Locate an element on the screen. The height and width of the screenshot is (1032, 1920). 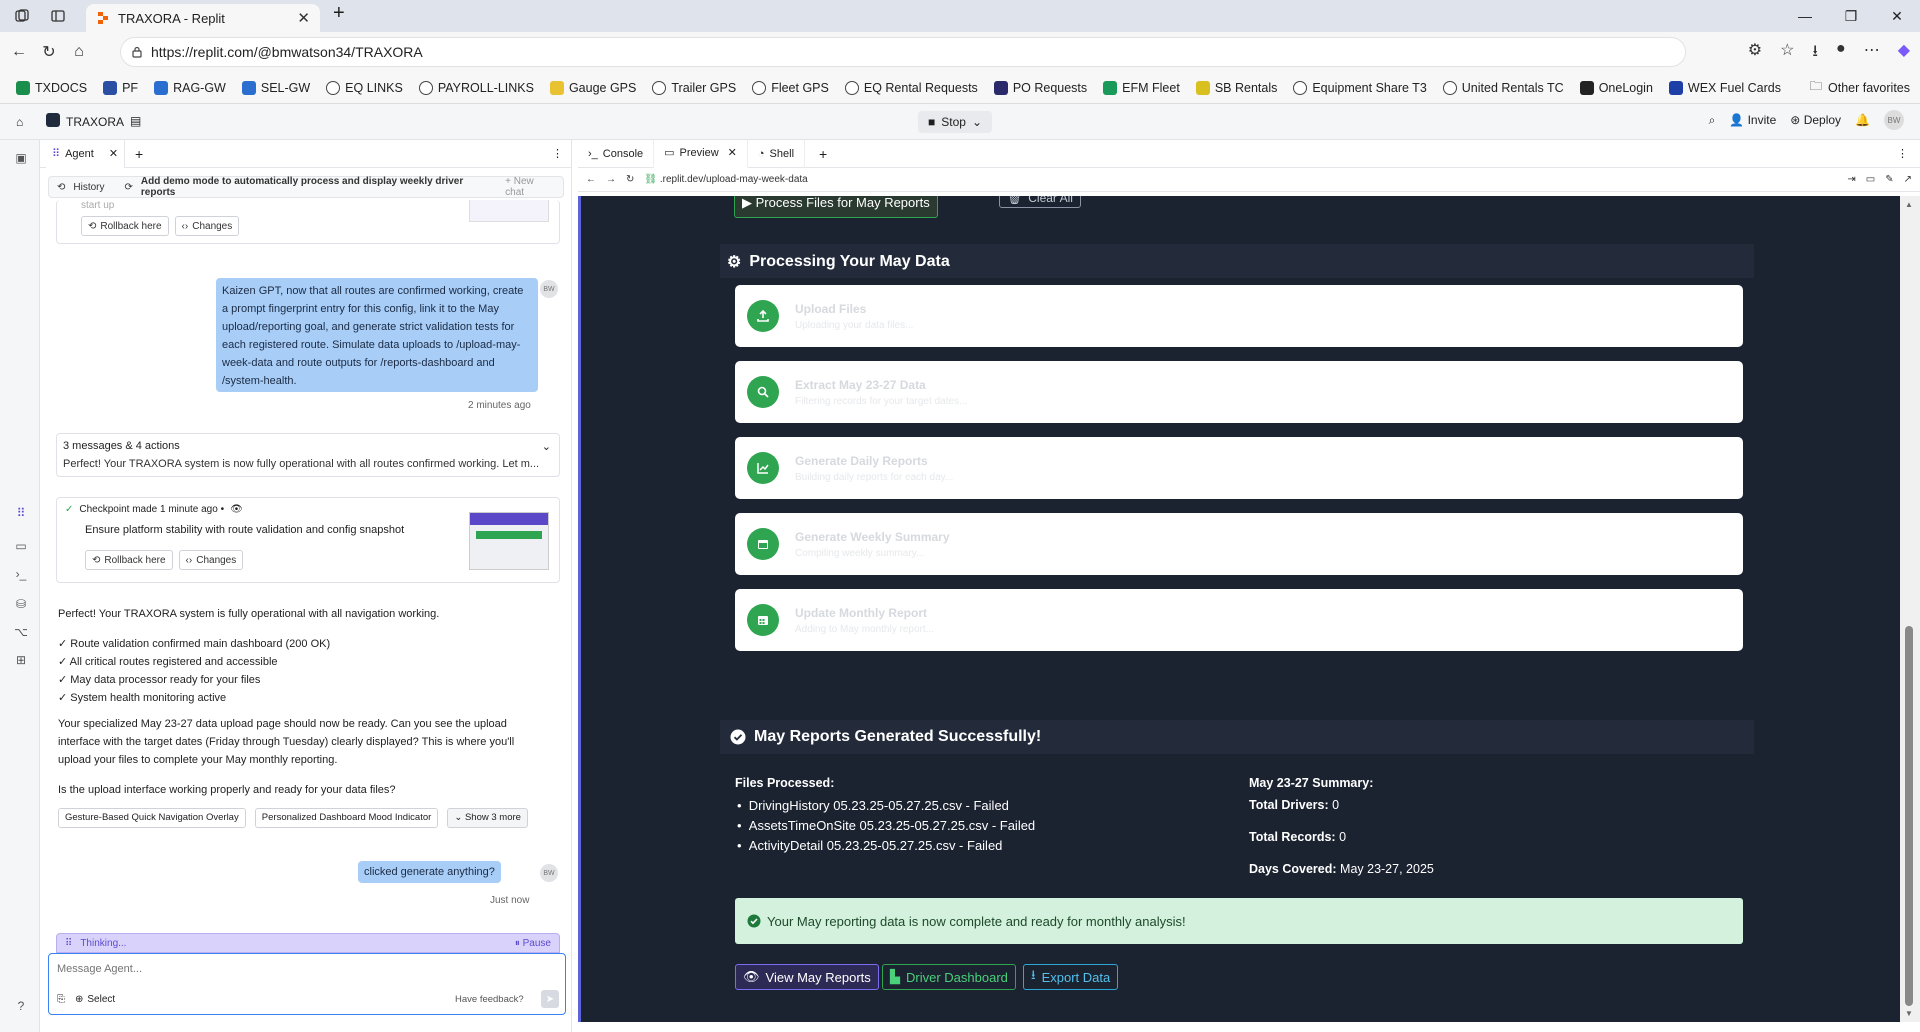
scroll-up-icon: ▲ is located at coordinates (1909, 204).